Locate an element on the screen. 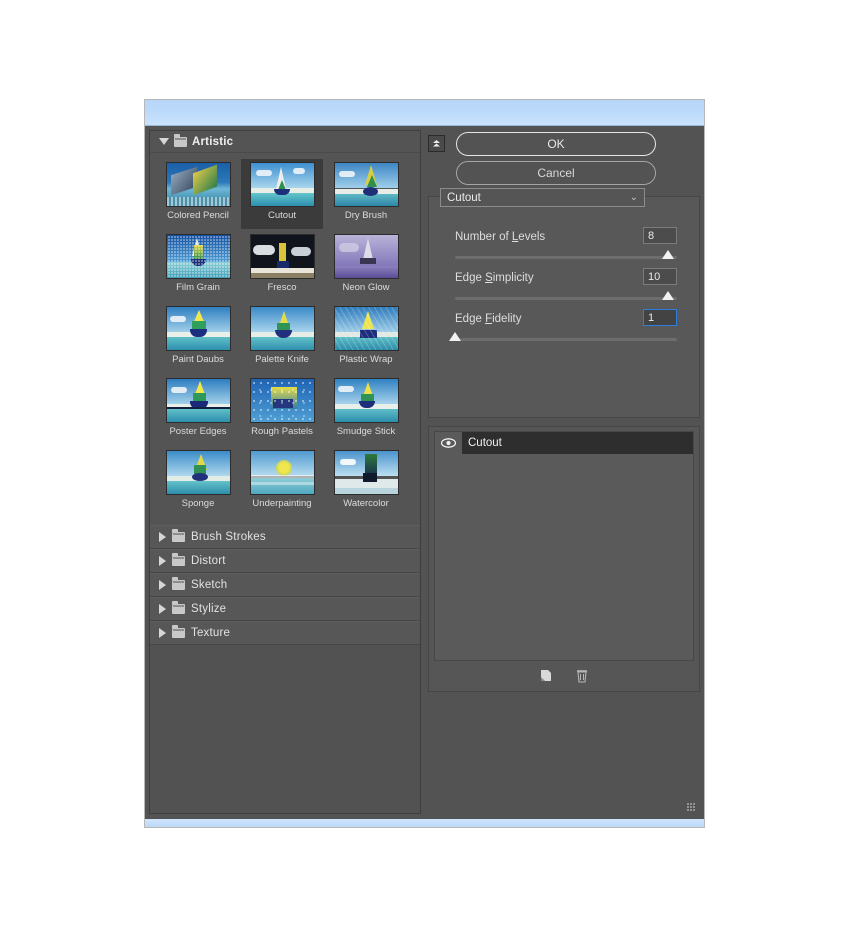 The width and height of the screenshot is (850, 928). filter-cell-neon-glow: Neon Glow is located at coordinates (366, 266).